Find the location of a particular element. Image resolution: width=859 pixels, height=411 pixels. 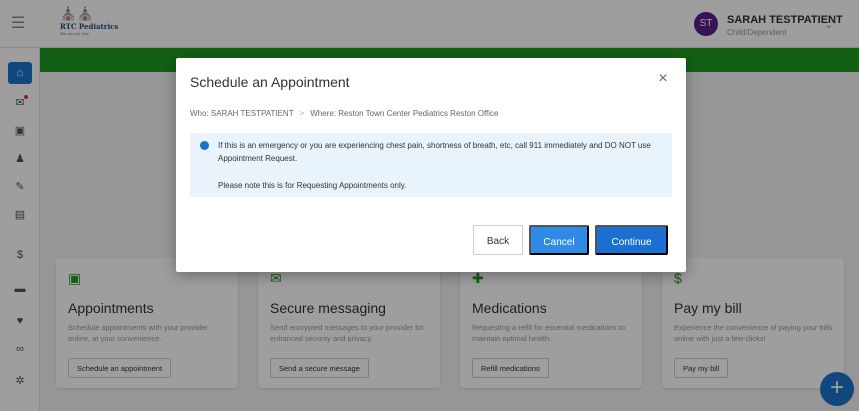

info-icon is located at coordinates (204, 145).